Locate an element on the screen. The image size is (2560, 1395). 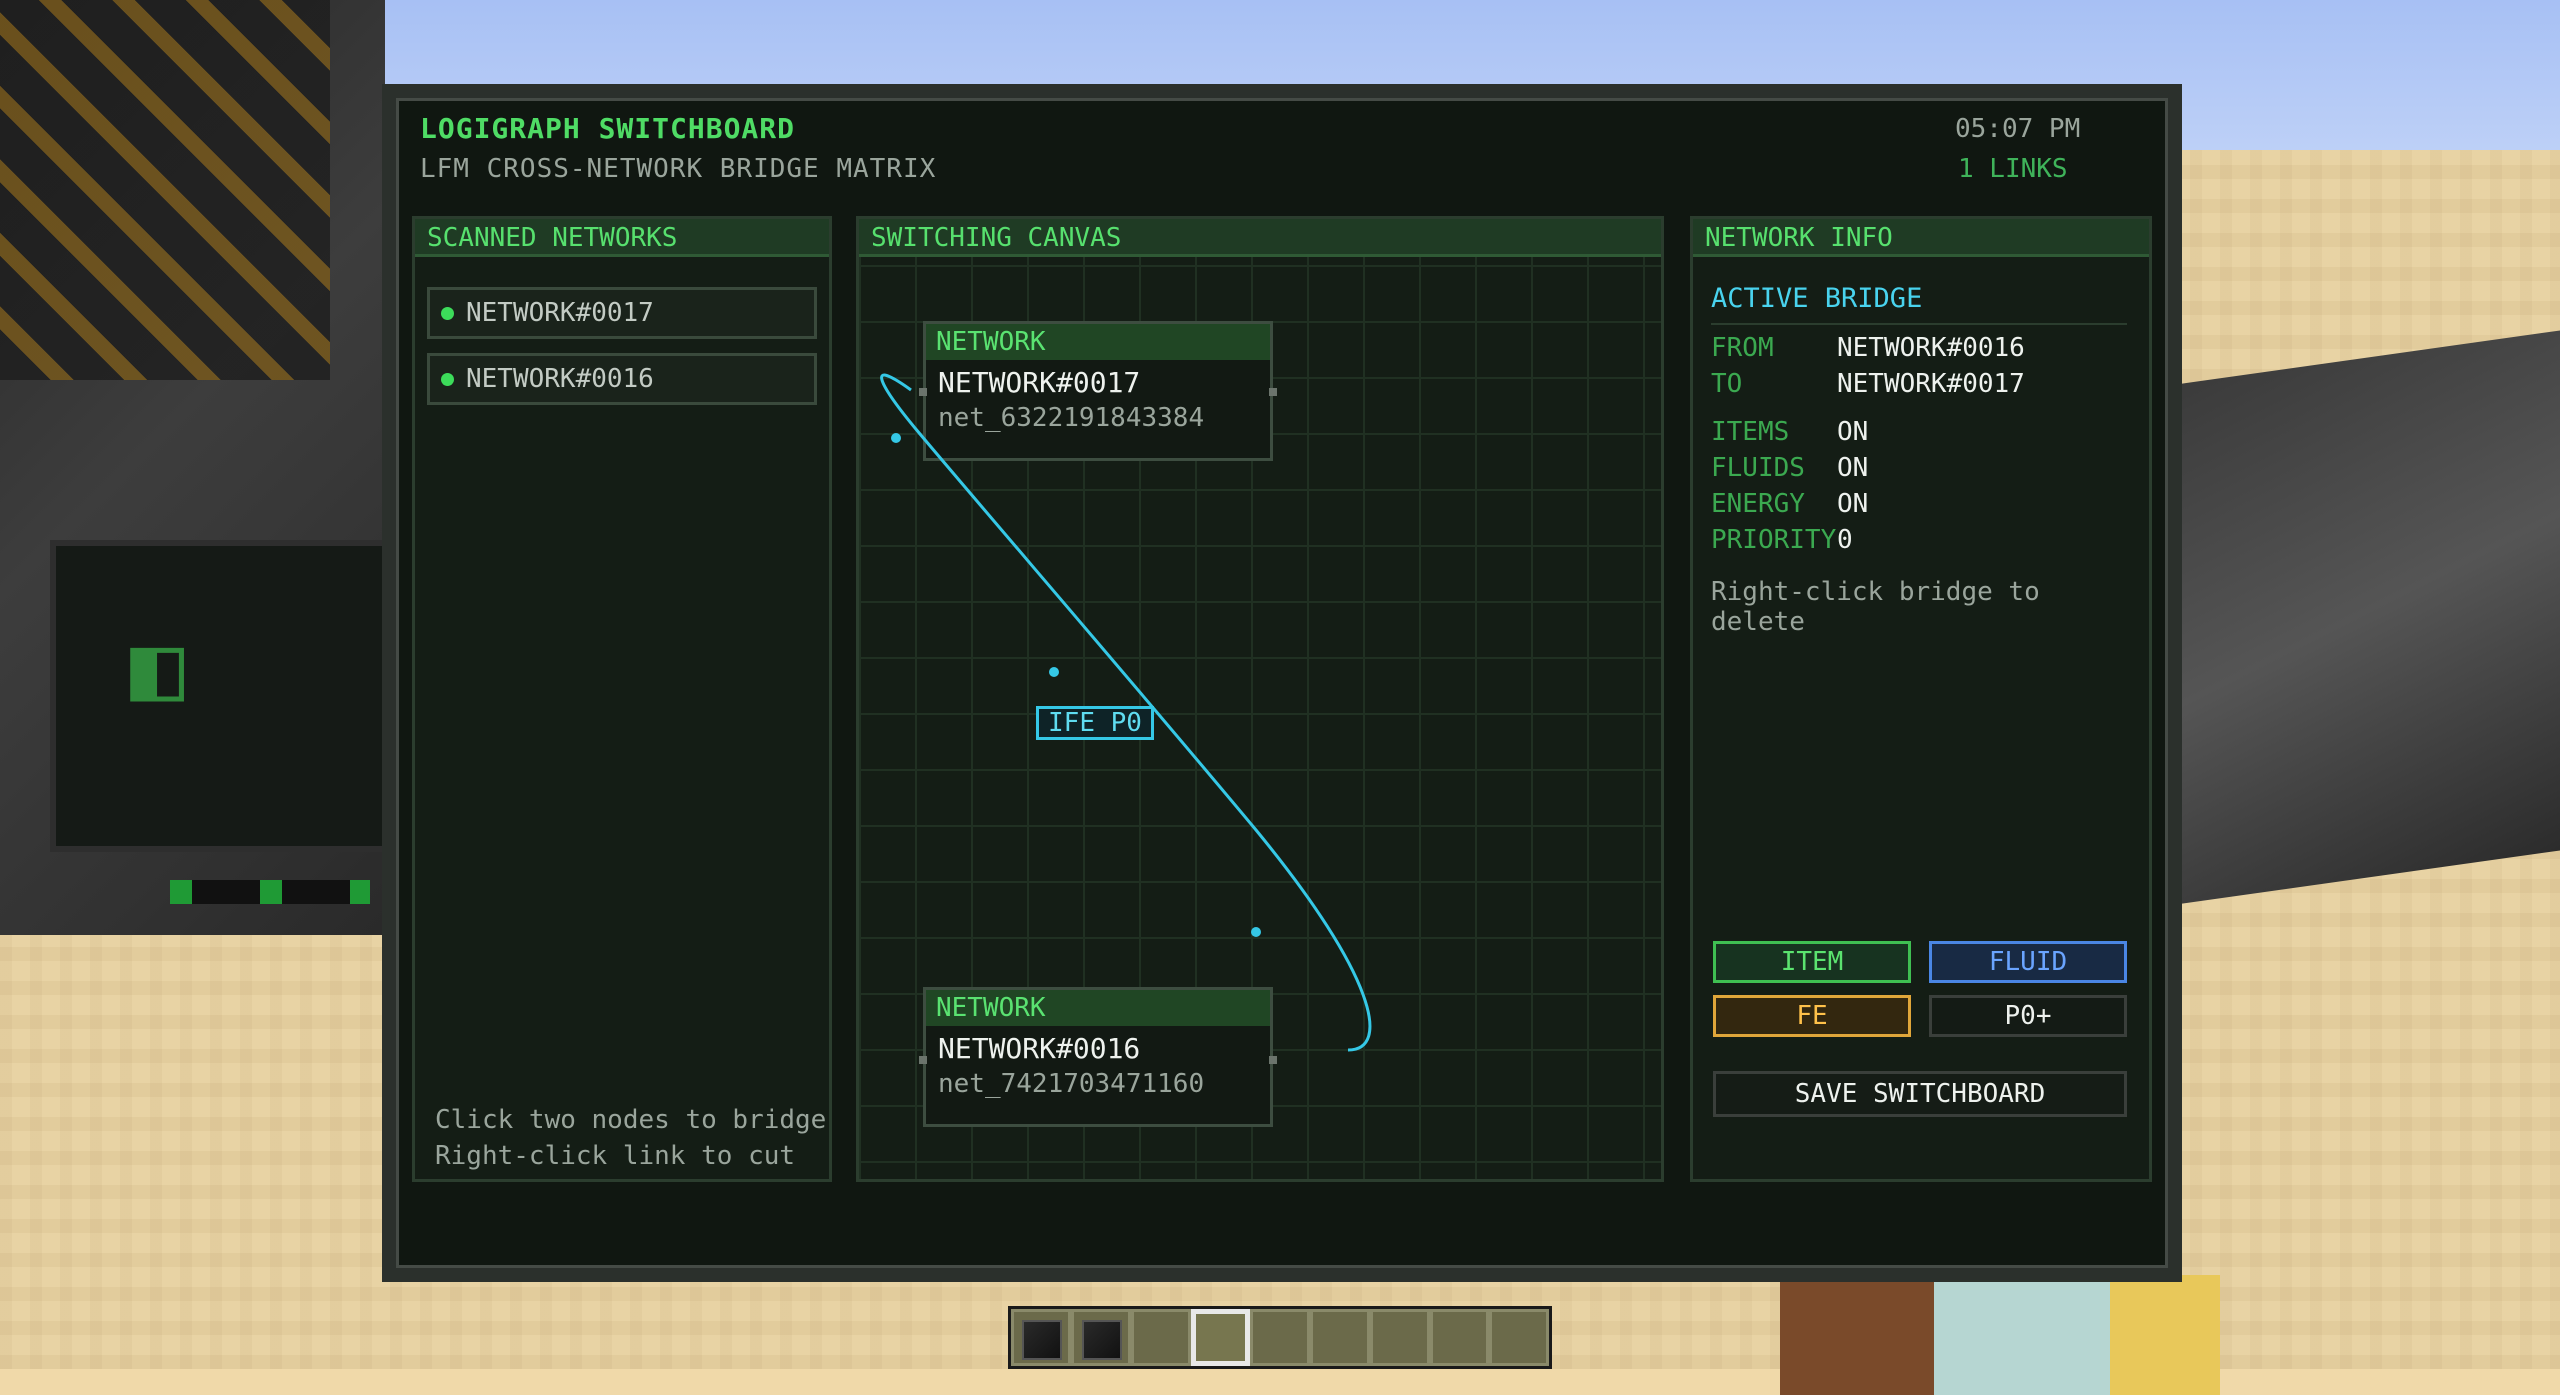
active-bridge-heading: ACTIVE BRIDGE is located at coordinates (1919, 304).